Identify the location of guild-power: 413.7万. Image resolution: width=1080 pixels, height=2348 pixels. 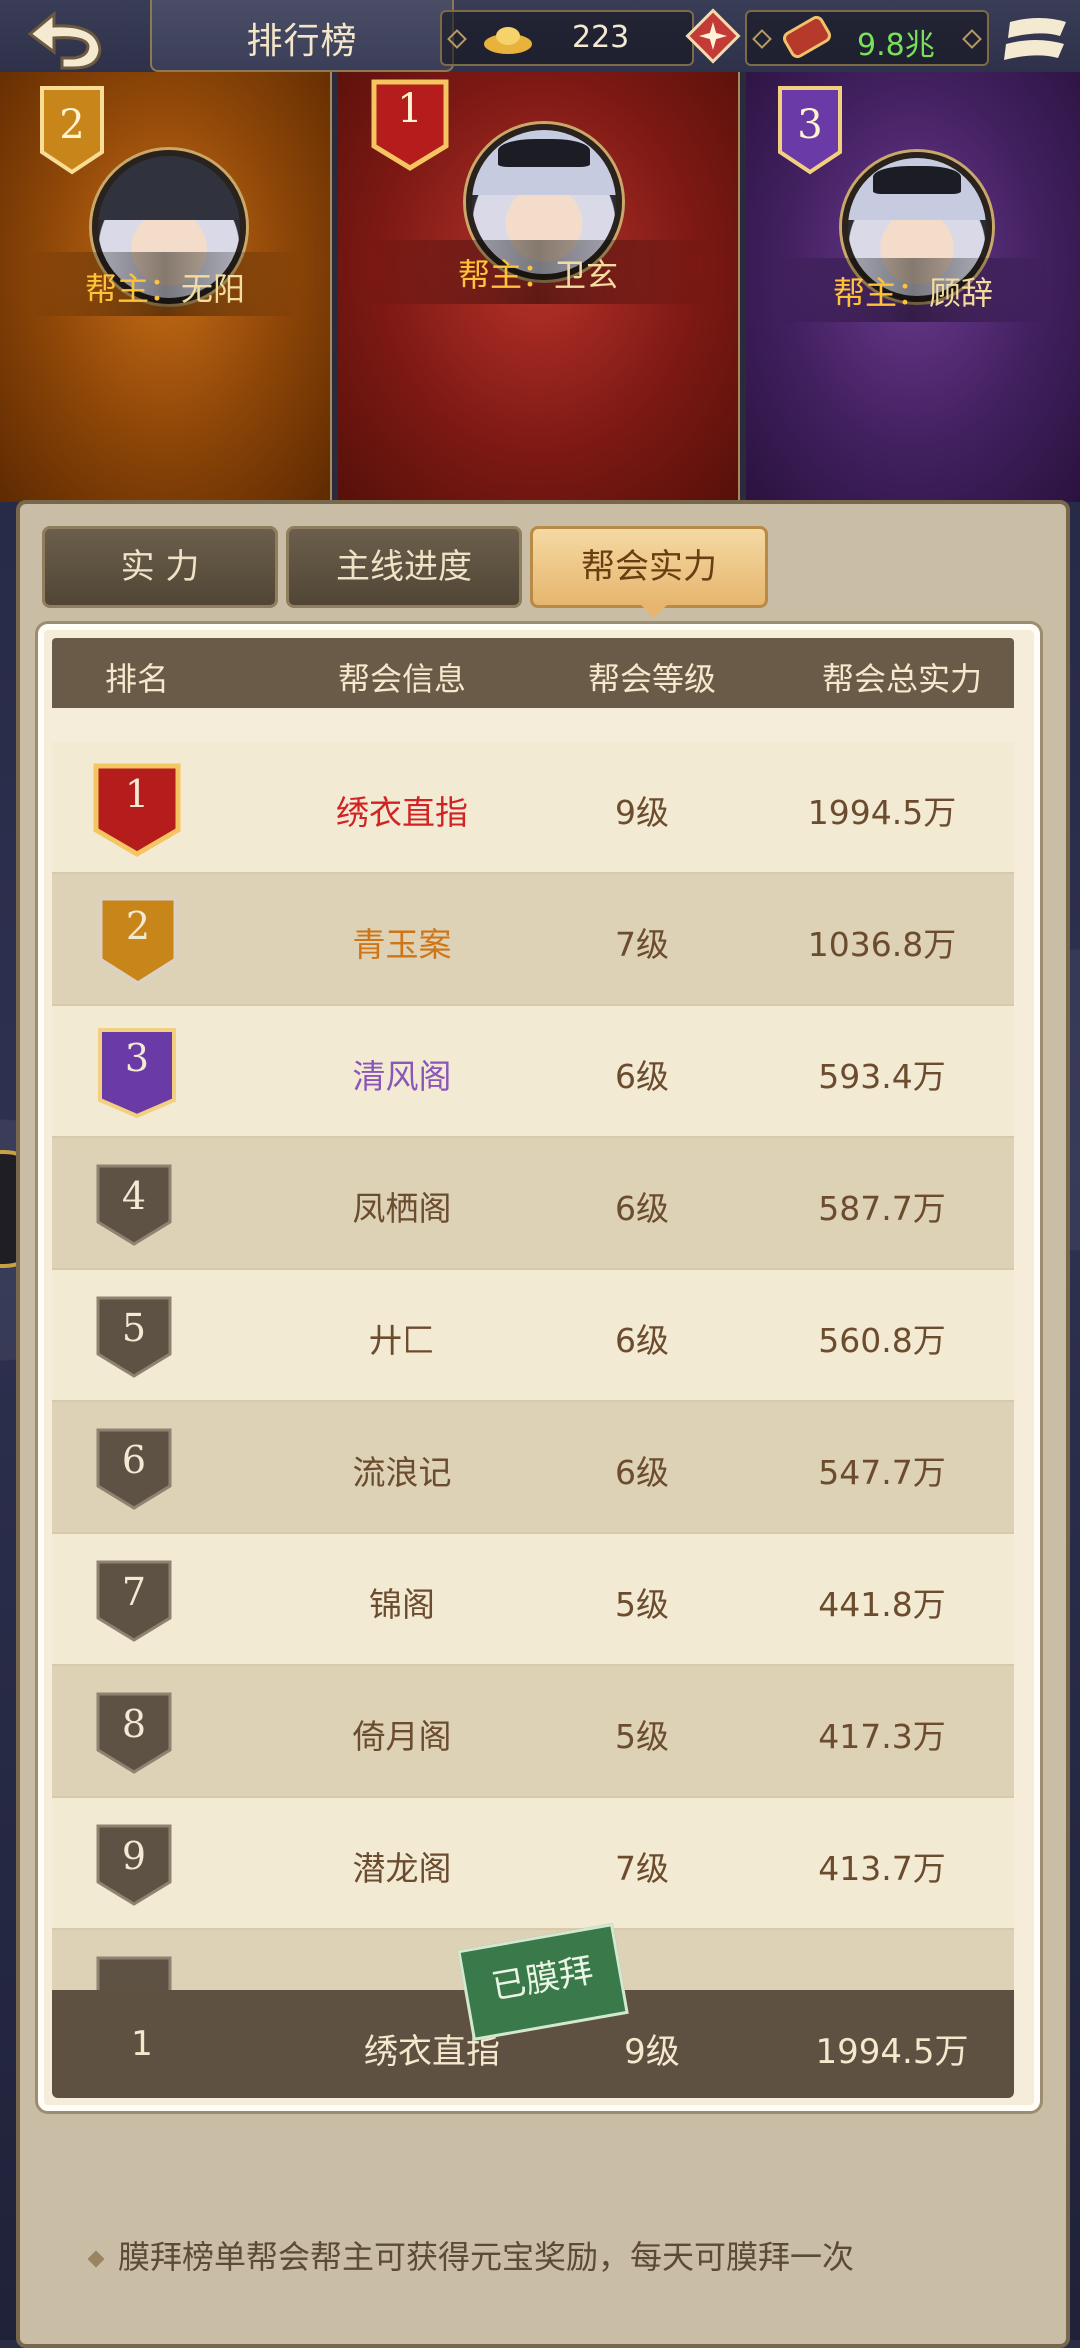
(882, 1868).